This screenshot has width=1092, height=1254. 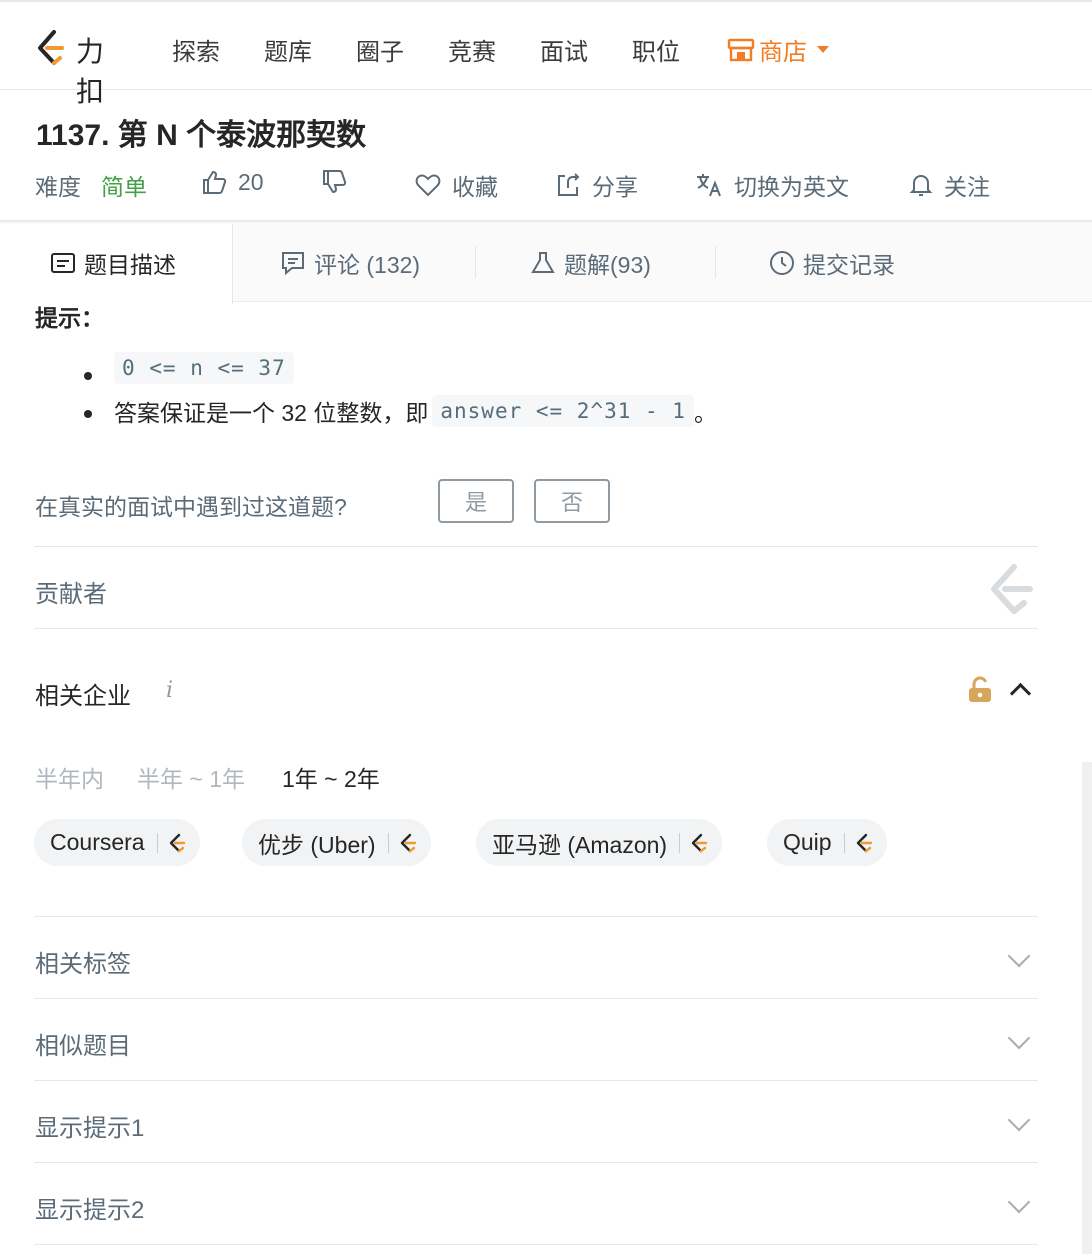 I want to click on yes-button: 是, so click(x=476, y=501).